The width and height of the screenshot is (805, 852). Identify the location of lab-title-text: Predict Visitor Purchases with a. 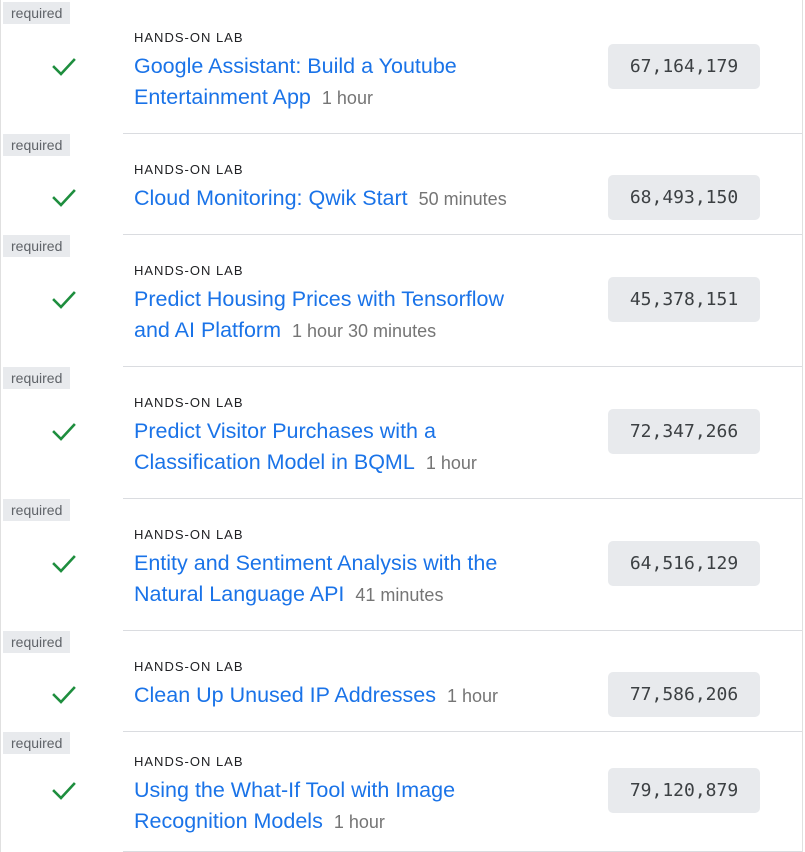
(285, 431).